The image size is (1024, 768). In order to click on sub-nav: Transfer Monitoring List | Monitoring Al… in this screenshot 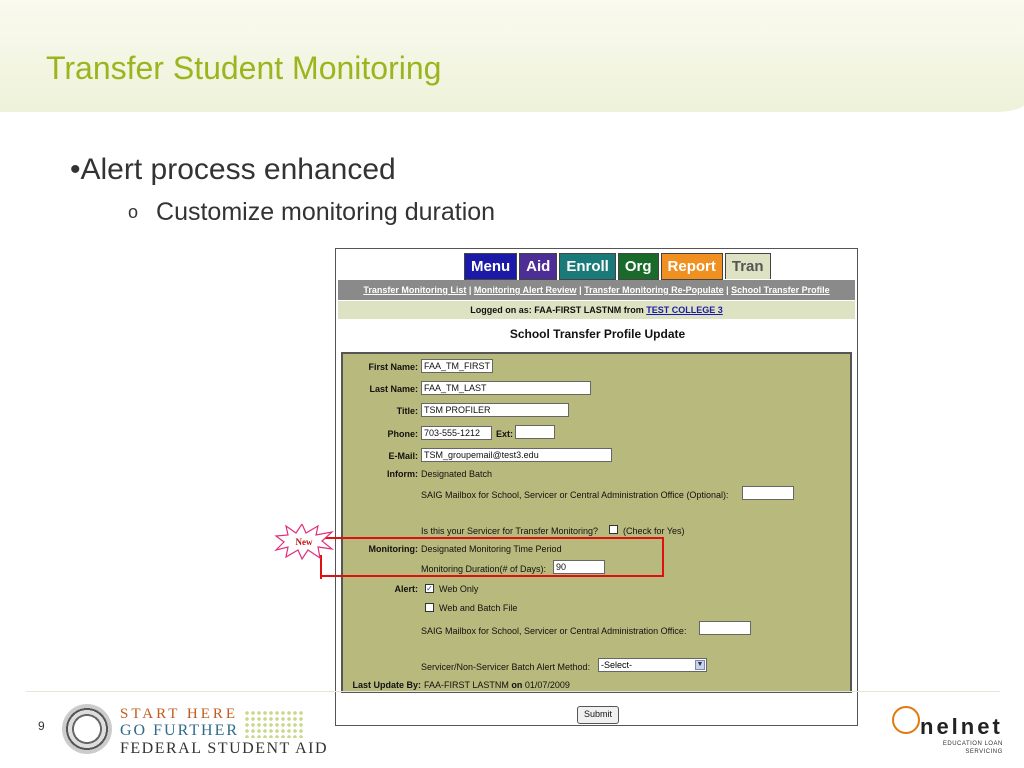, I will do `click(596, 290)`.